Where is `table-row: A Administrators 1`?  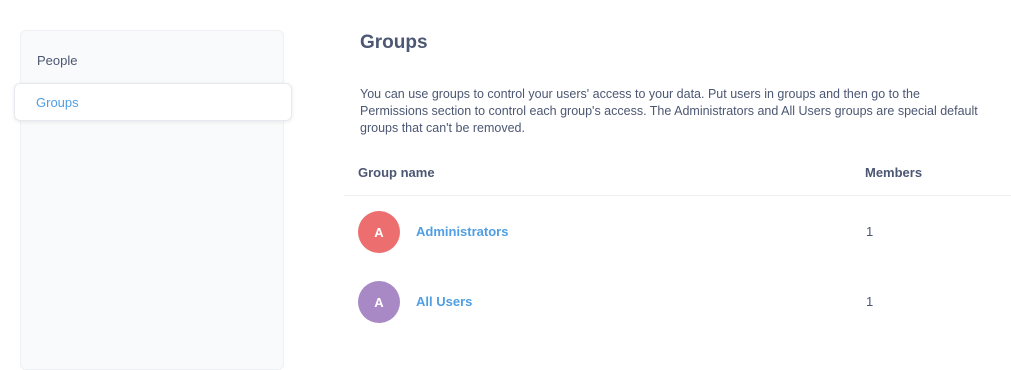 table-row: A Administrators 1 is located at coordinates (677, 231).